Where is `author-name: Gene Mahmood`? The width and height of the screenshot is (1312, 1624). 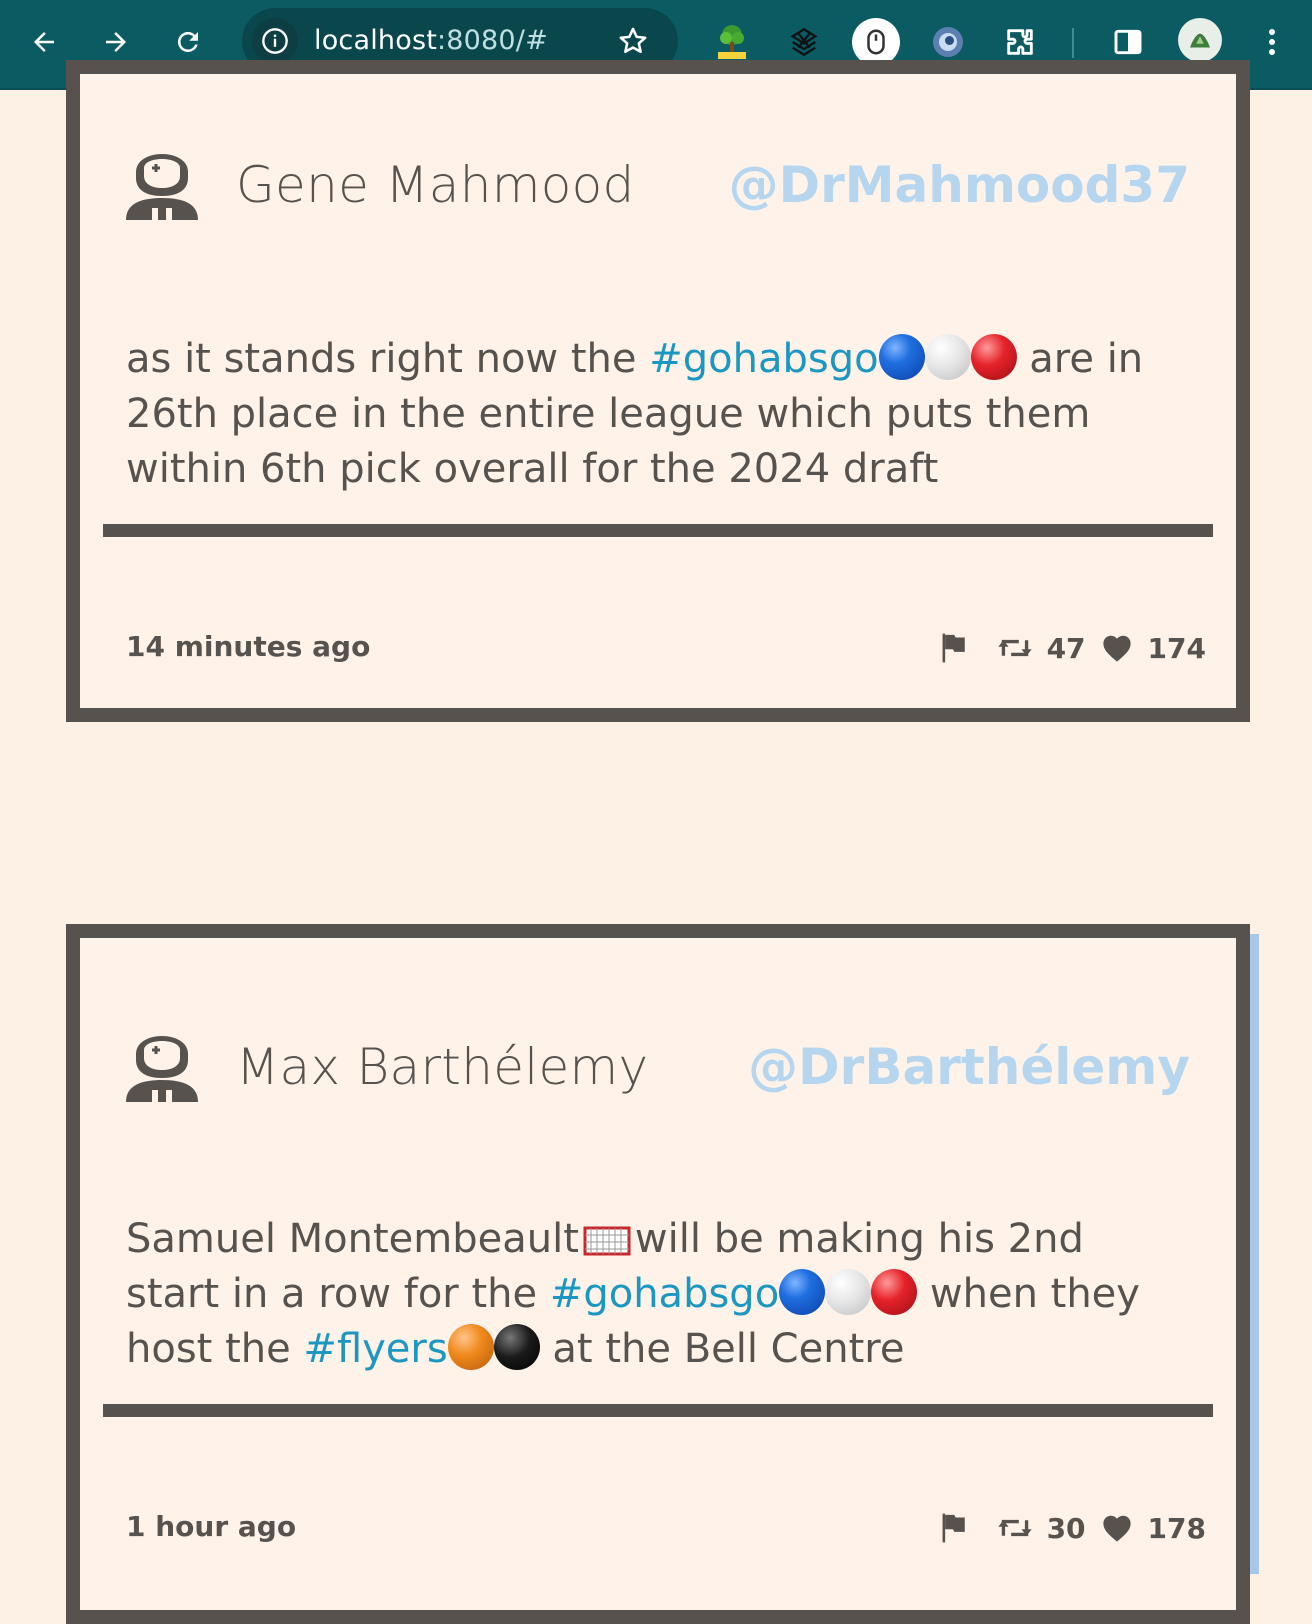 author-name: Gene Mahmood is located at coordinates (435, 185).